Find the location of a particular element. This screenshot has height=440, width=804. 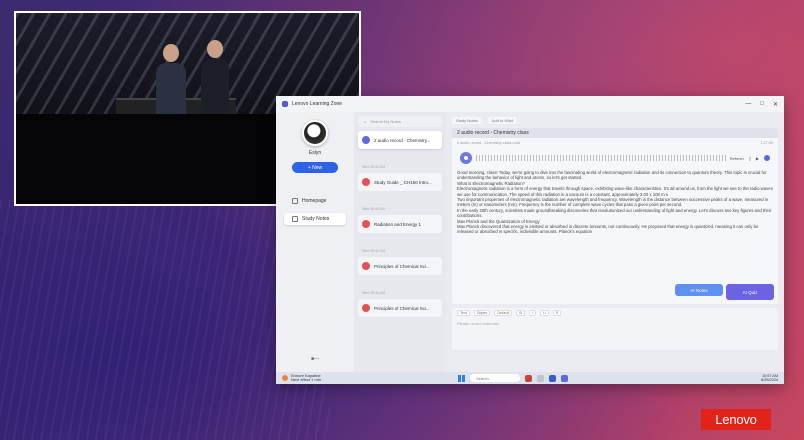

system-clock: 10:57 AM 8/25/2024 is located at coordinates (769, 378).